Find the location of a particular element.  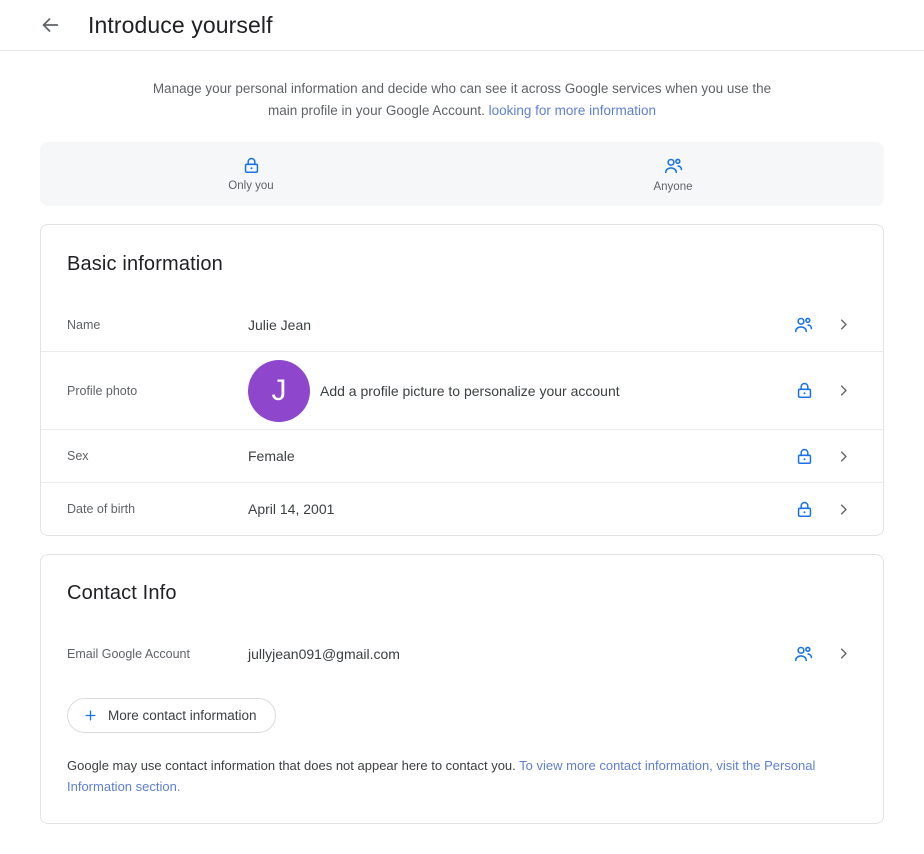

row-email-value: jullyjean091@gmail.com is located at coordinates (324, 653).